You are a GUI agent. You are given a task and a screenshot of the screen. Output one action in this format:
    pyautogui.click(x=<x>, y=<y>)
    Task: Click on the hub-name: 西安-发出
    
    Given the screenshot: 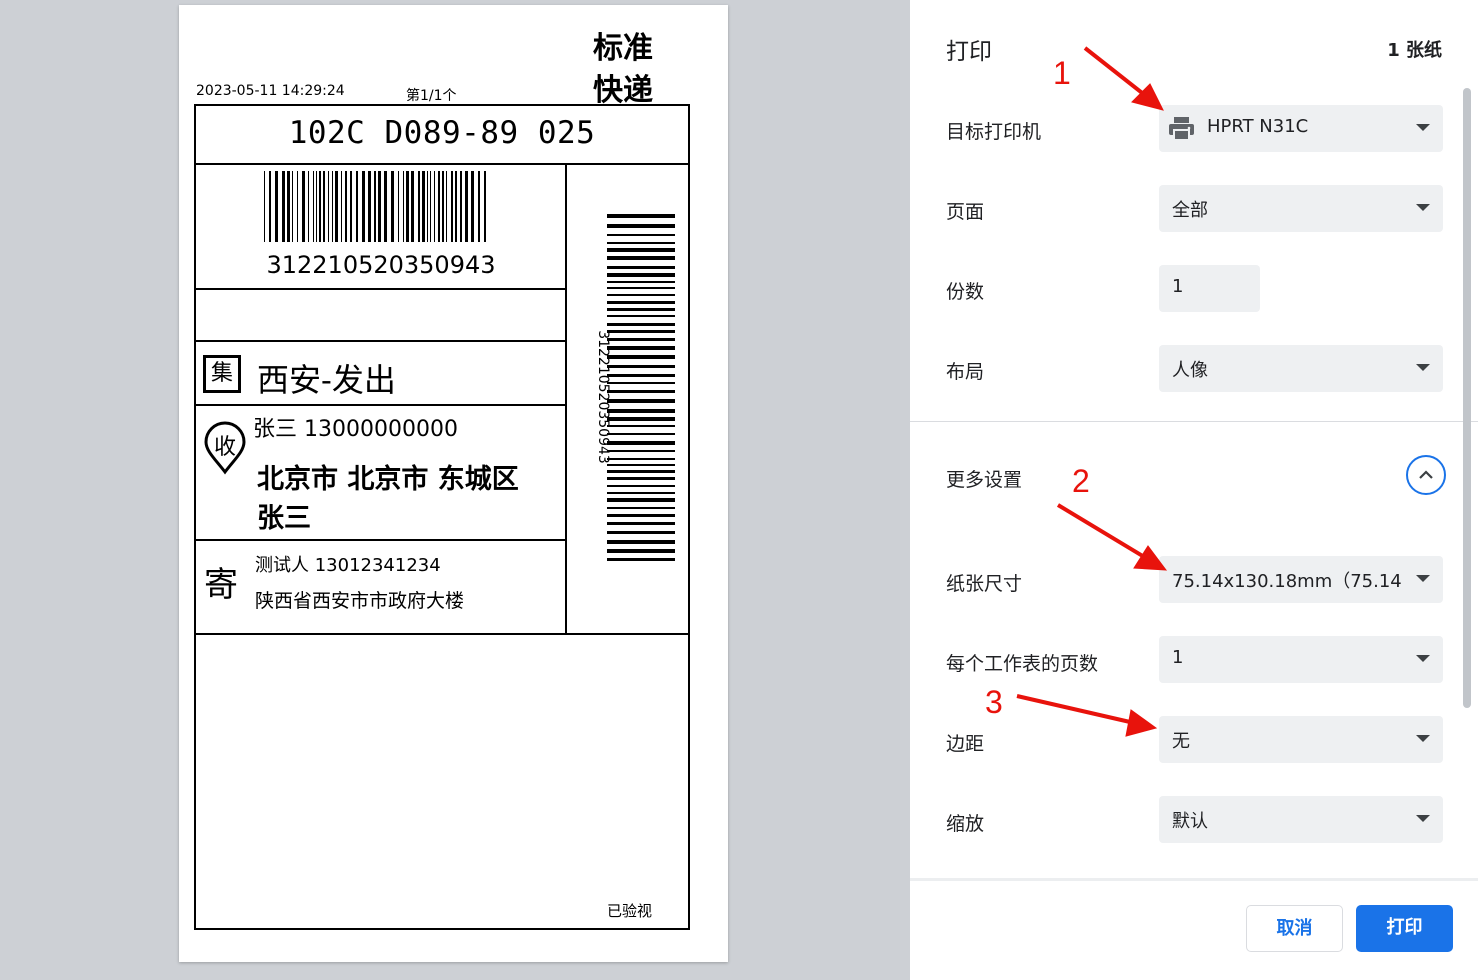 What is the action you would take?
    pyautogui.click(x=326, y=380)
    